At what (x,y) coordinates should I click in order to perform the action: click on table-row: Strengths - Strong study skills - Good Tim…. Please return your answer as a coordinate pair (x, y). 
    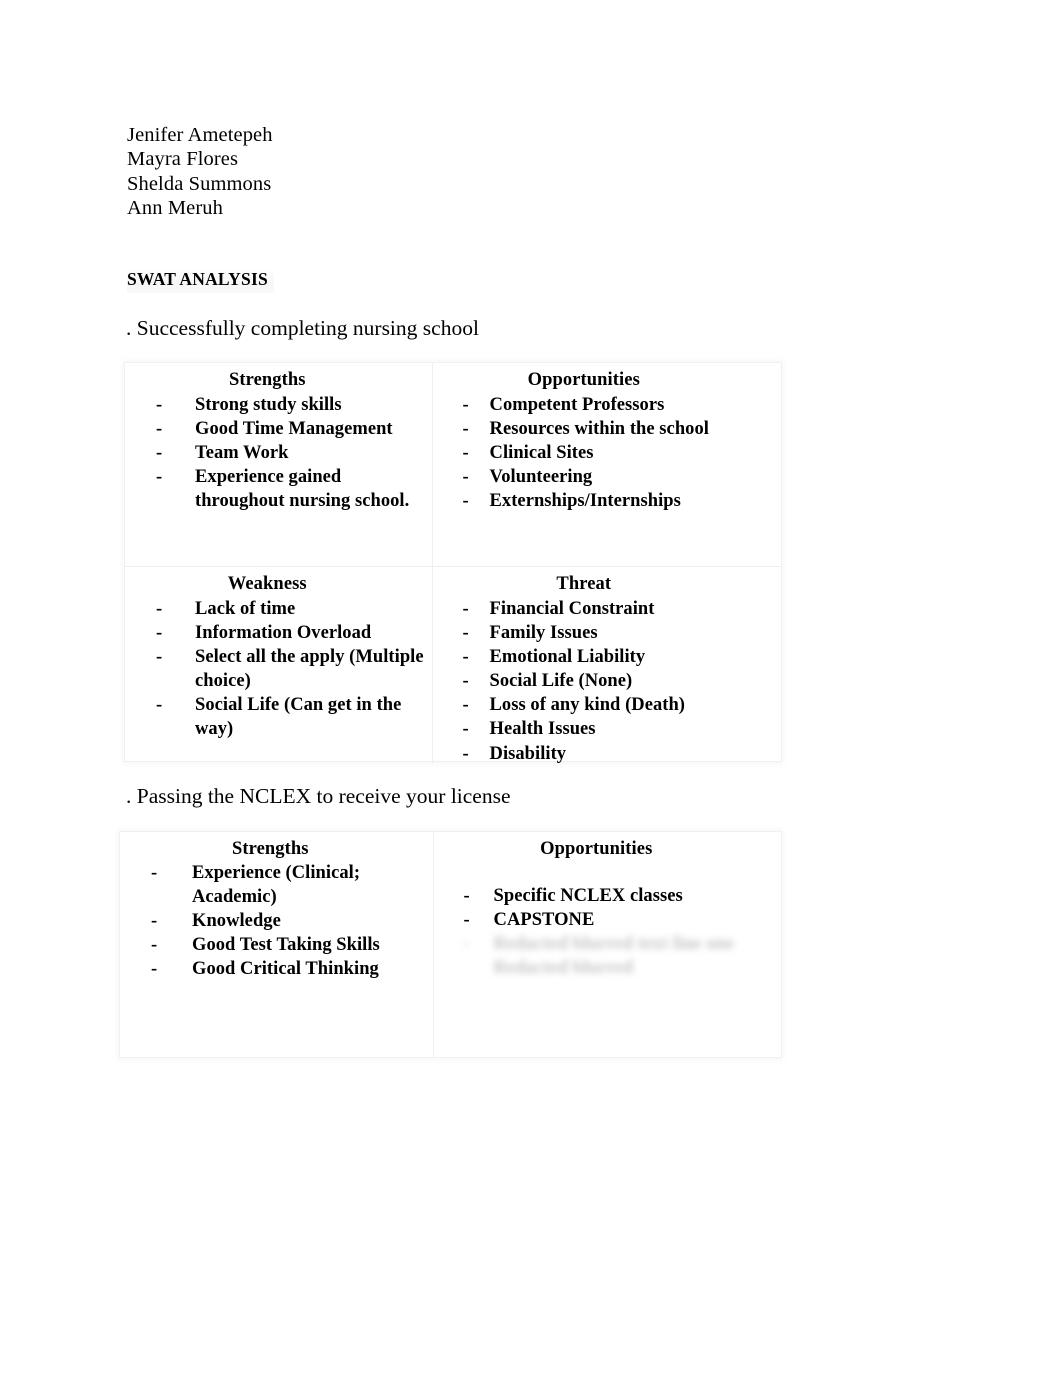
    Looking at the image, I should click on (453, 464).